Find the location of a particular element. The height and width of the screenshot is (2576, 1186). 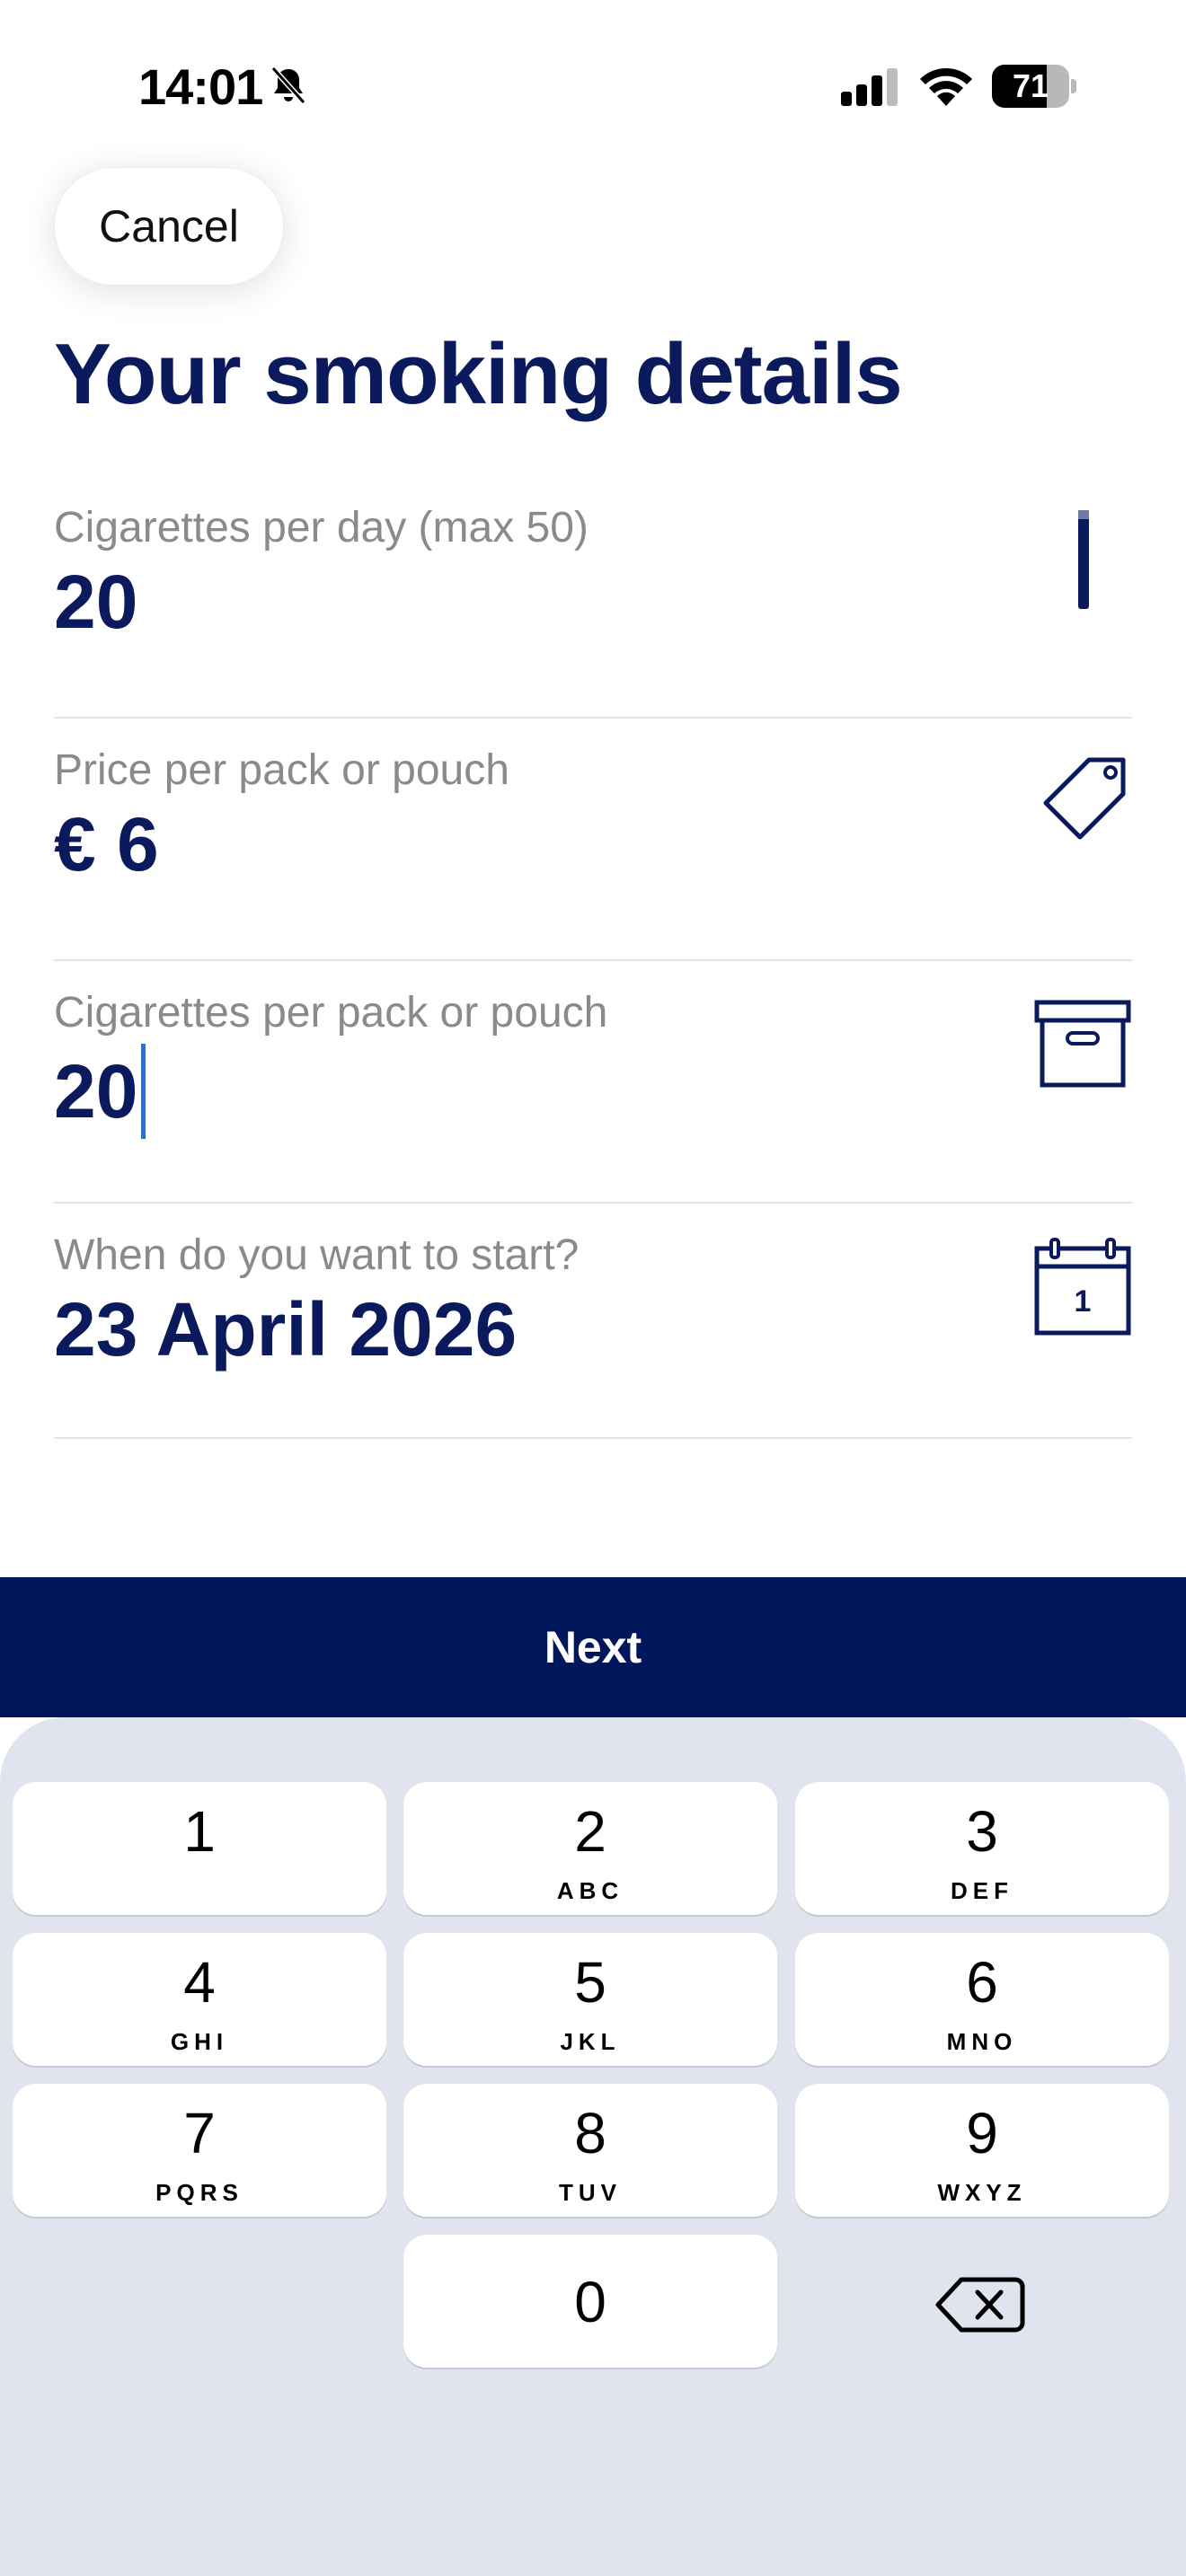

status-bar: 14:01 71 is located at coordinates (593, 85).